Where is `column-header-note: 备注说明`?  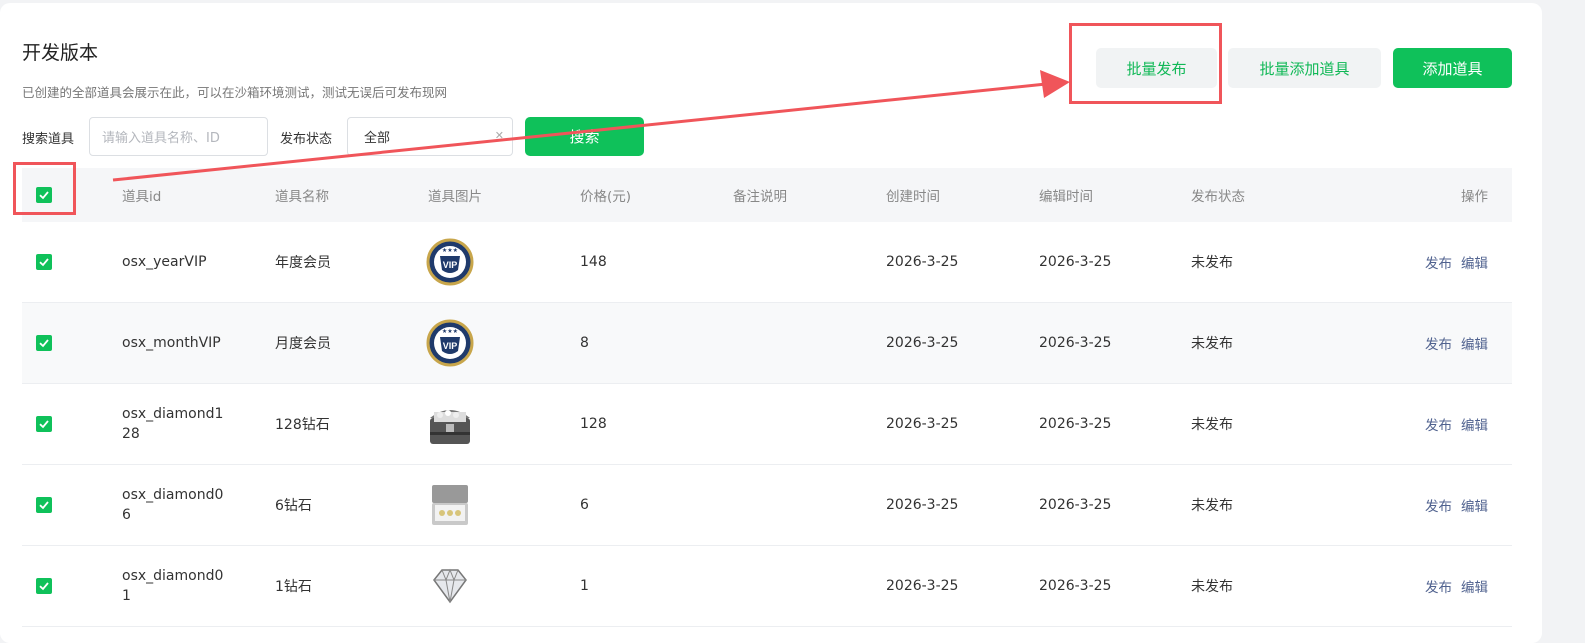 column-header-note: 备注说明 is located at coordinates (760, 197).